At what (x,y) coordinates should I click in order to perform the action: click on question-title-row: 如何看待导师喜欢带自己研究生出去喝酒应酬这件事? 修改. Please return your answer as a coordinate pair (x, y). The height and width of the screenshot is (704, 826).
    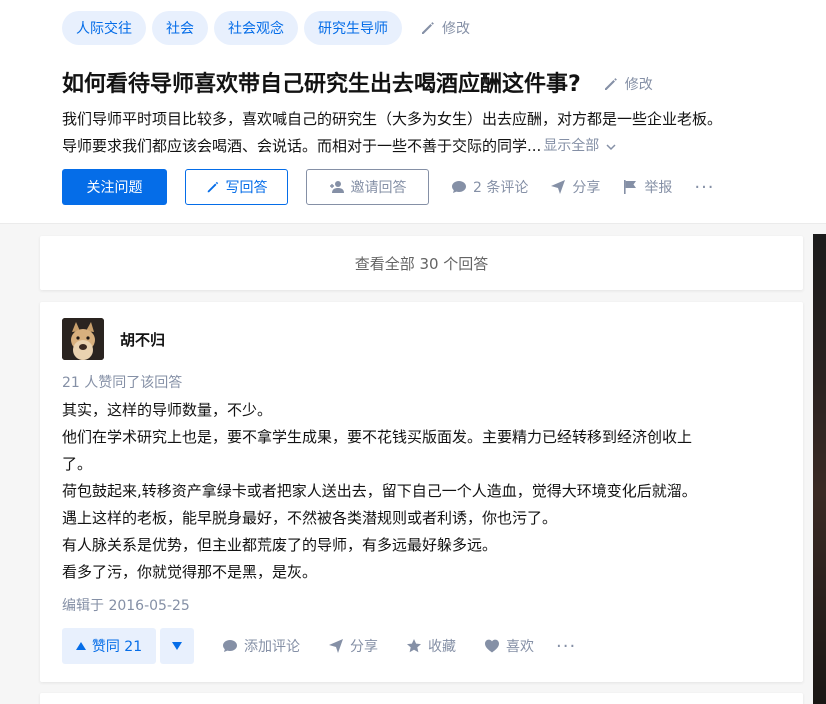
    Looking at the image, I should click on (357, 82).